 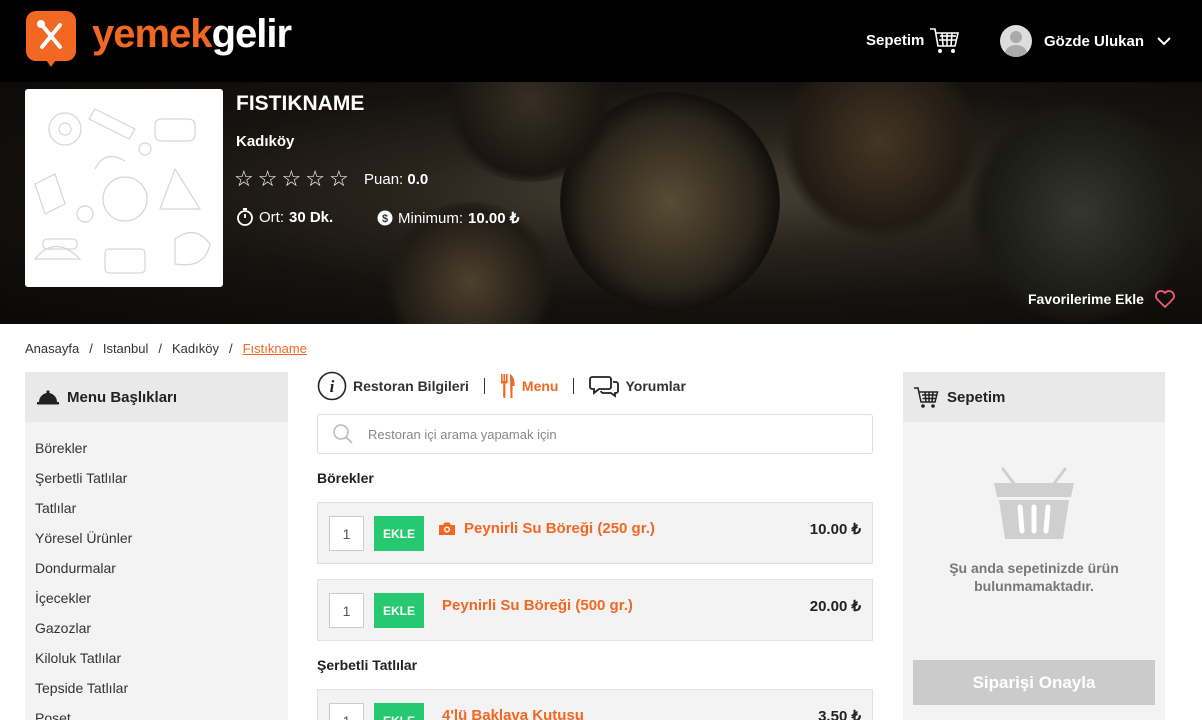 What do you see at coordinates (48, 397) in the screenshot?
I see `cloche-icon` at bounding box center [48, 397].